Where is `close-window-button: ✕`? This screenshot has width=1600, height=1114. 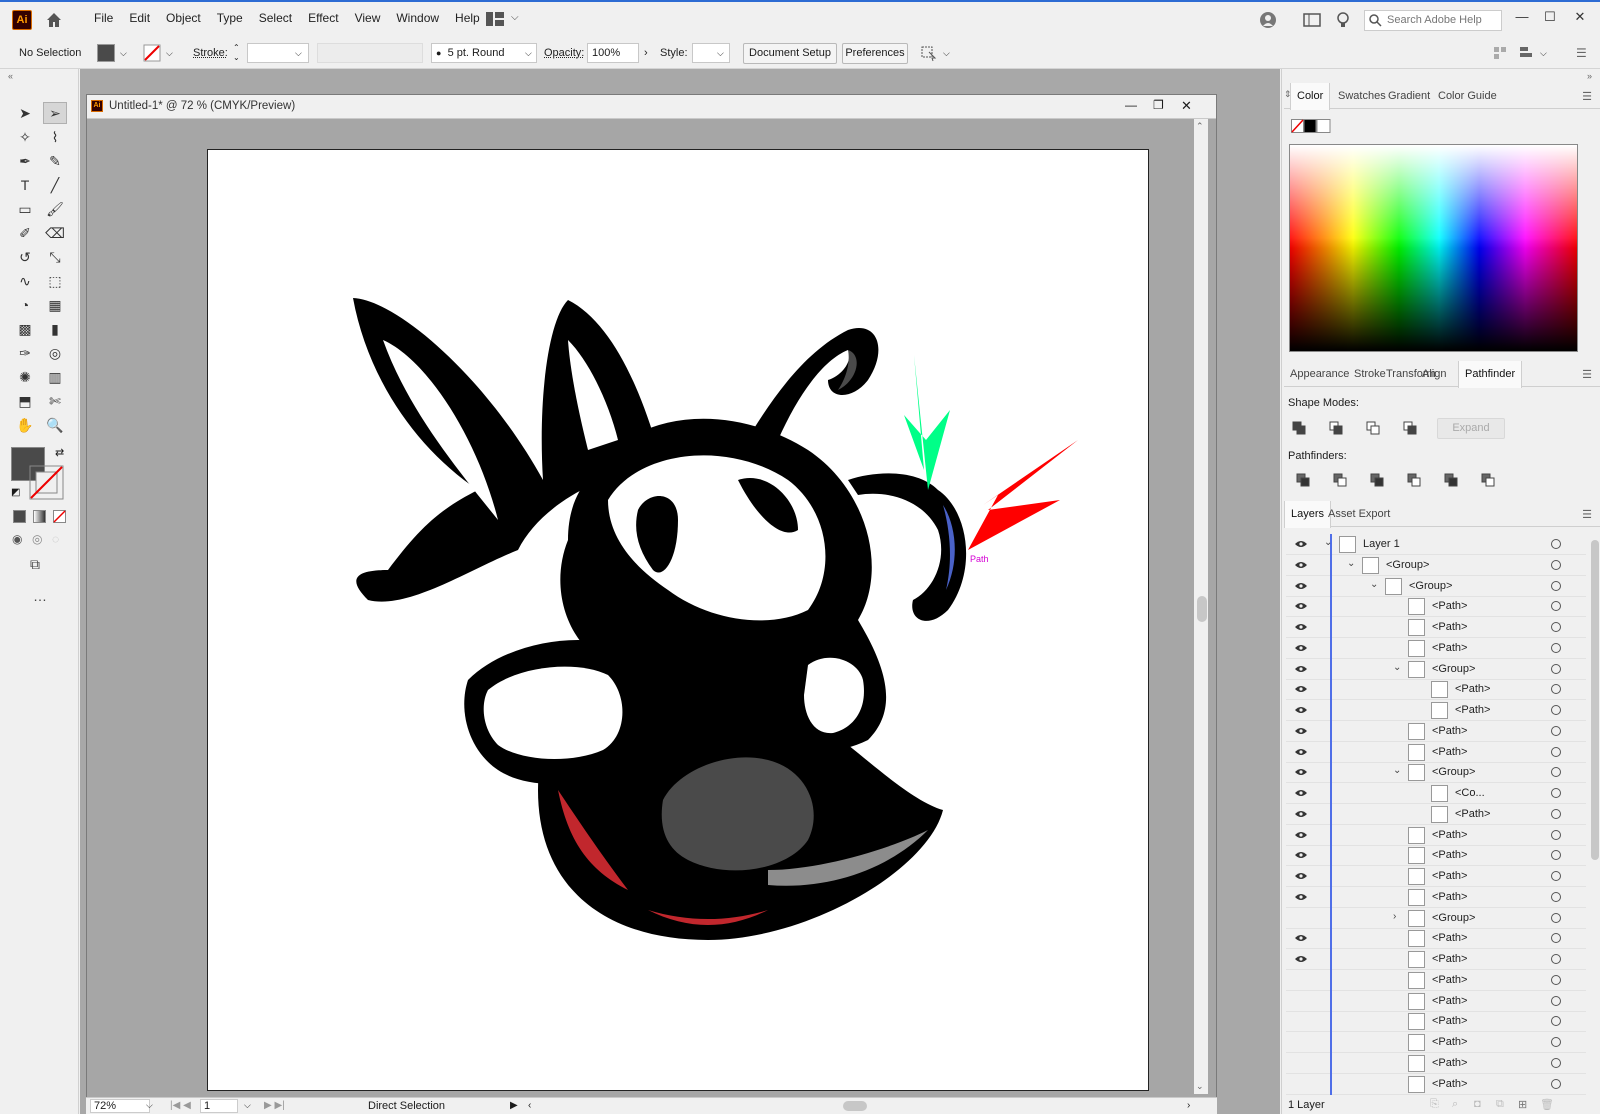
close-window-button: ✕ is located at coordinates (1580, 17).